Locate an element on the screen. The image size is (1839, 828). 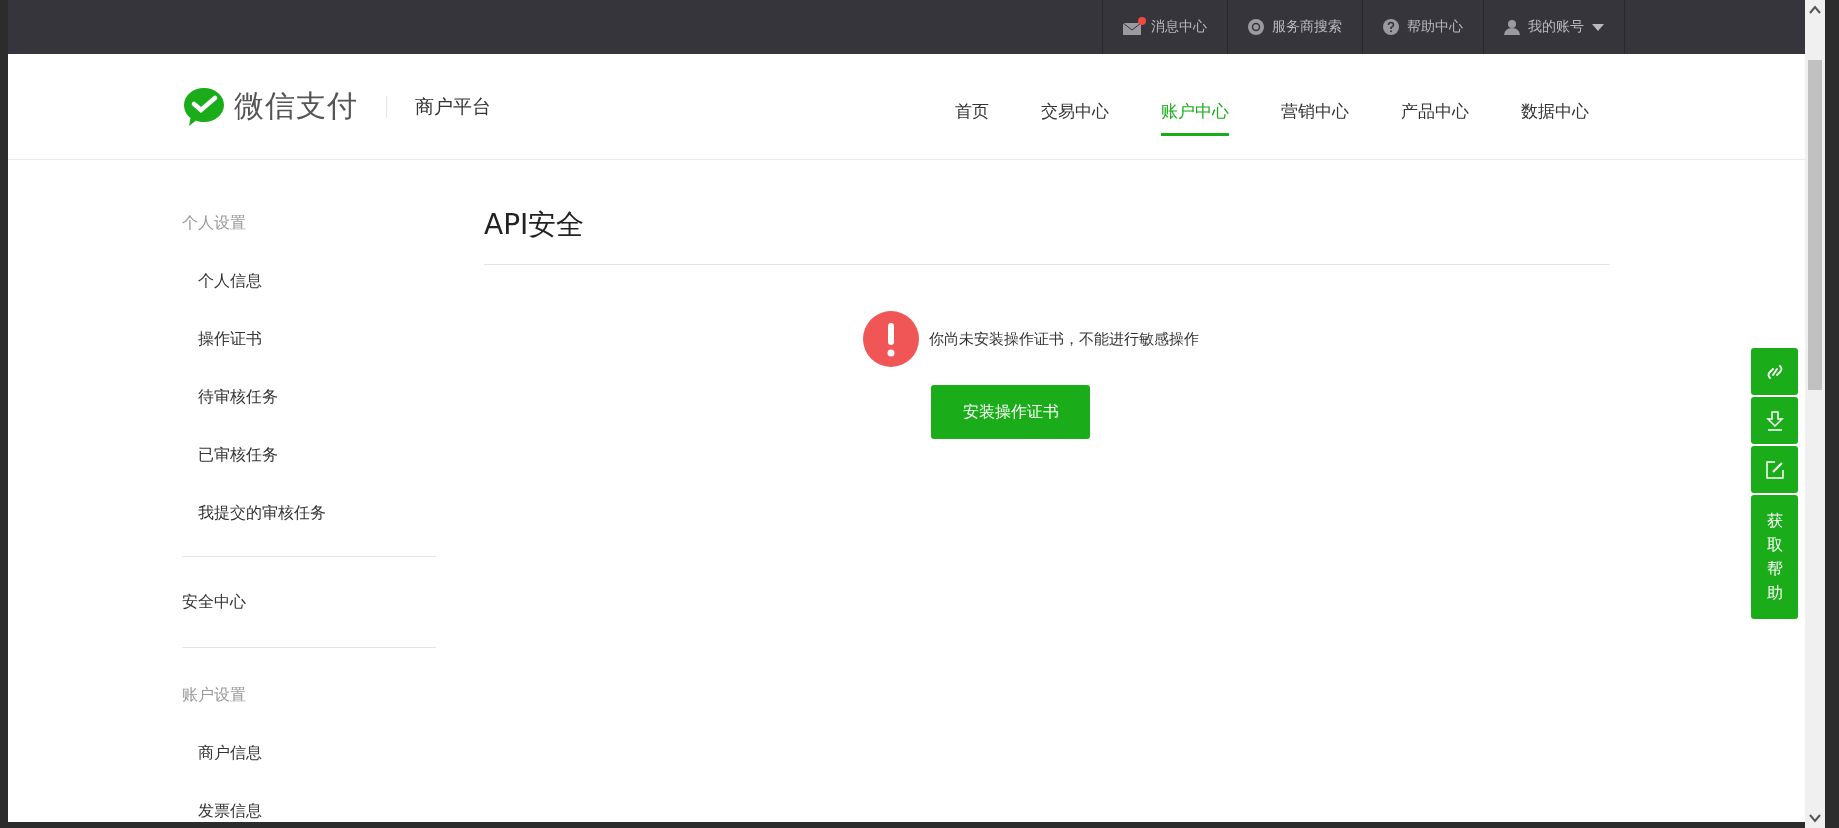
top-bar-link-label: 消息中心 is located at coordinates (1179, 27).